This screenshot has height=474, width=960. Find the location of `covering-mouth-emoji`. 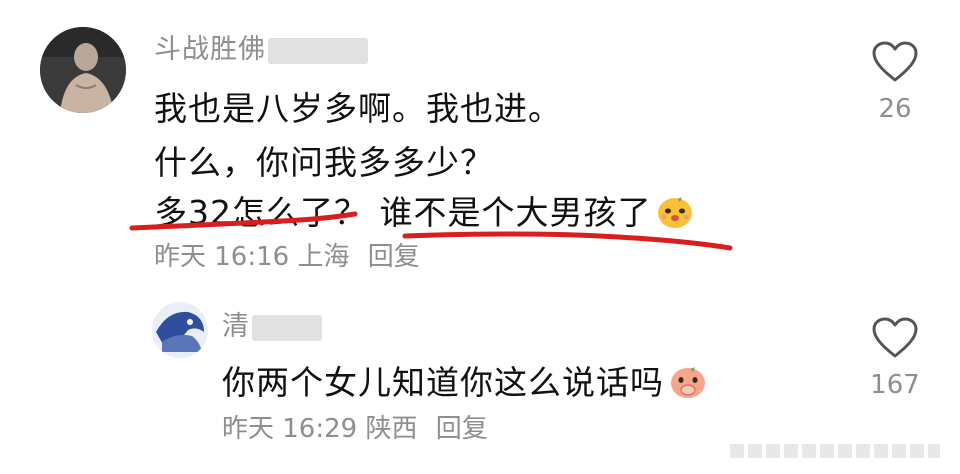

covering-mouth-emoji is located at coordinates (688, 384).